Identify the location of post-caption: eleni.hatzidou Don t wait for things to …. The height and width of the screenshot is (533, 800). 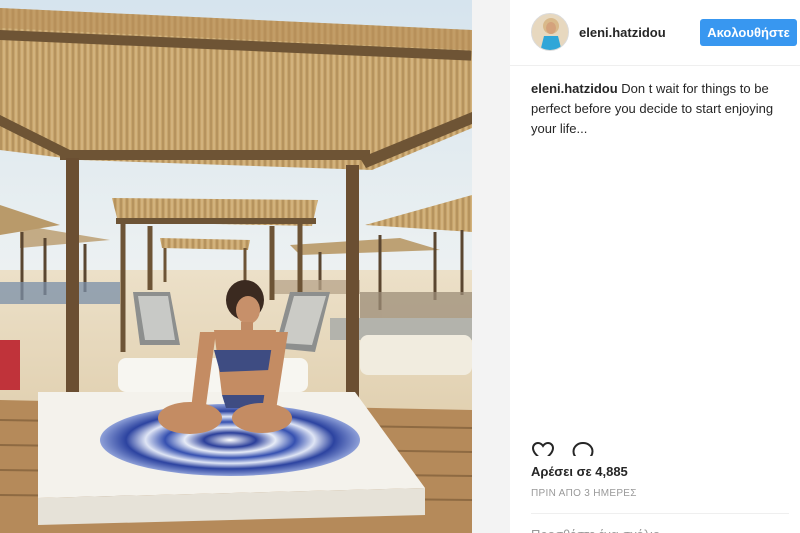
(660, 109).